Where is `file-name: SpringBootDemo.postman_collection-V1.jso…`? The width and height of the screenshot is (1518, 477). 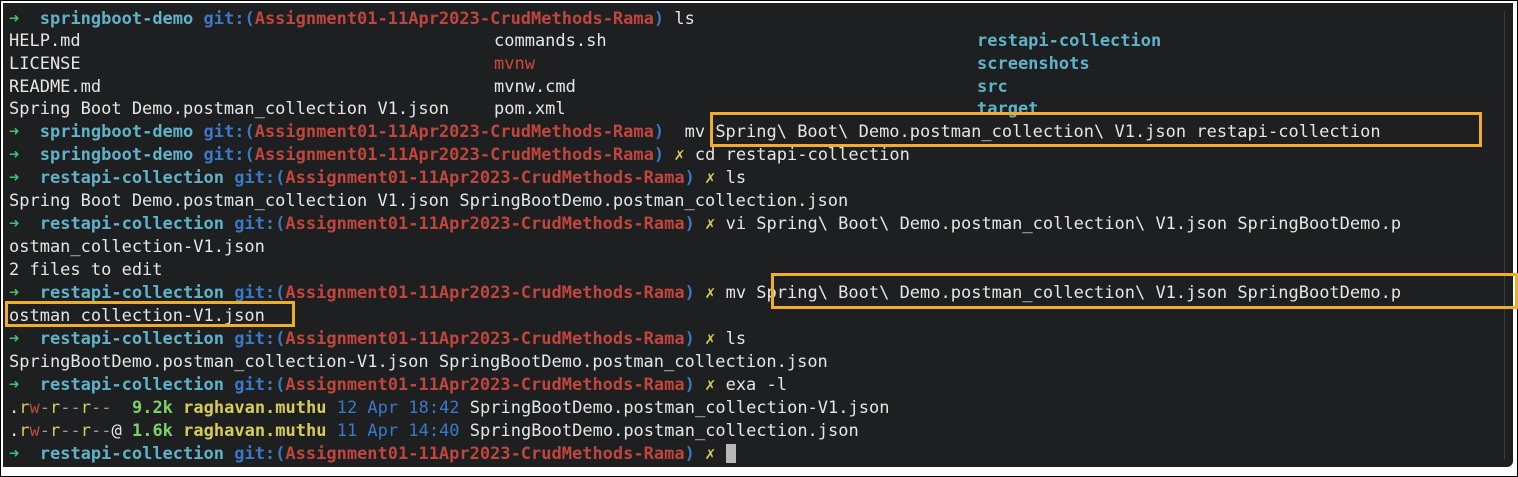 file-name: SpringBootDemo.postman_collection-V1.jso… is located at coordinates (679, 408).